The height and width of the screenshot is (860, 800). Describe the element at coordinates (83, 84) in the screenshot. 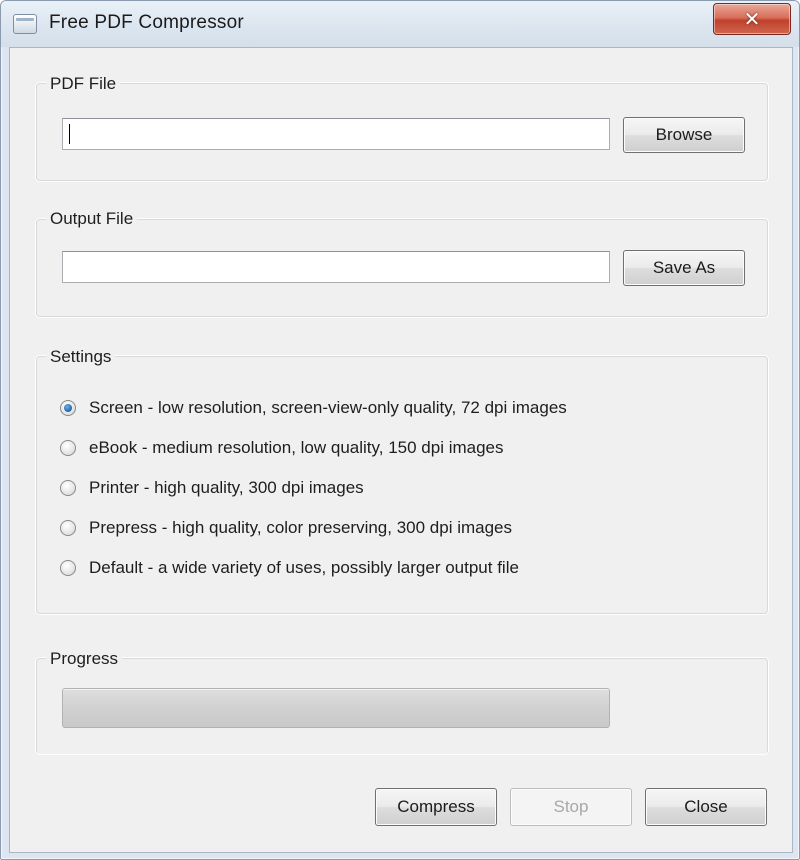

I see `pdf-file-group-label: PDF File` at that location.